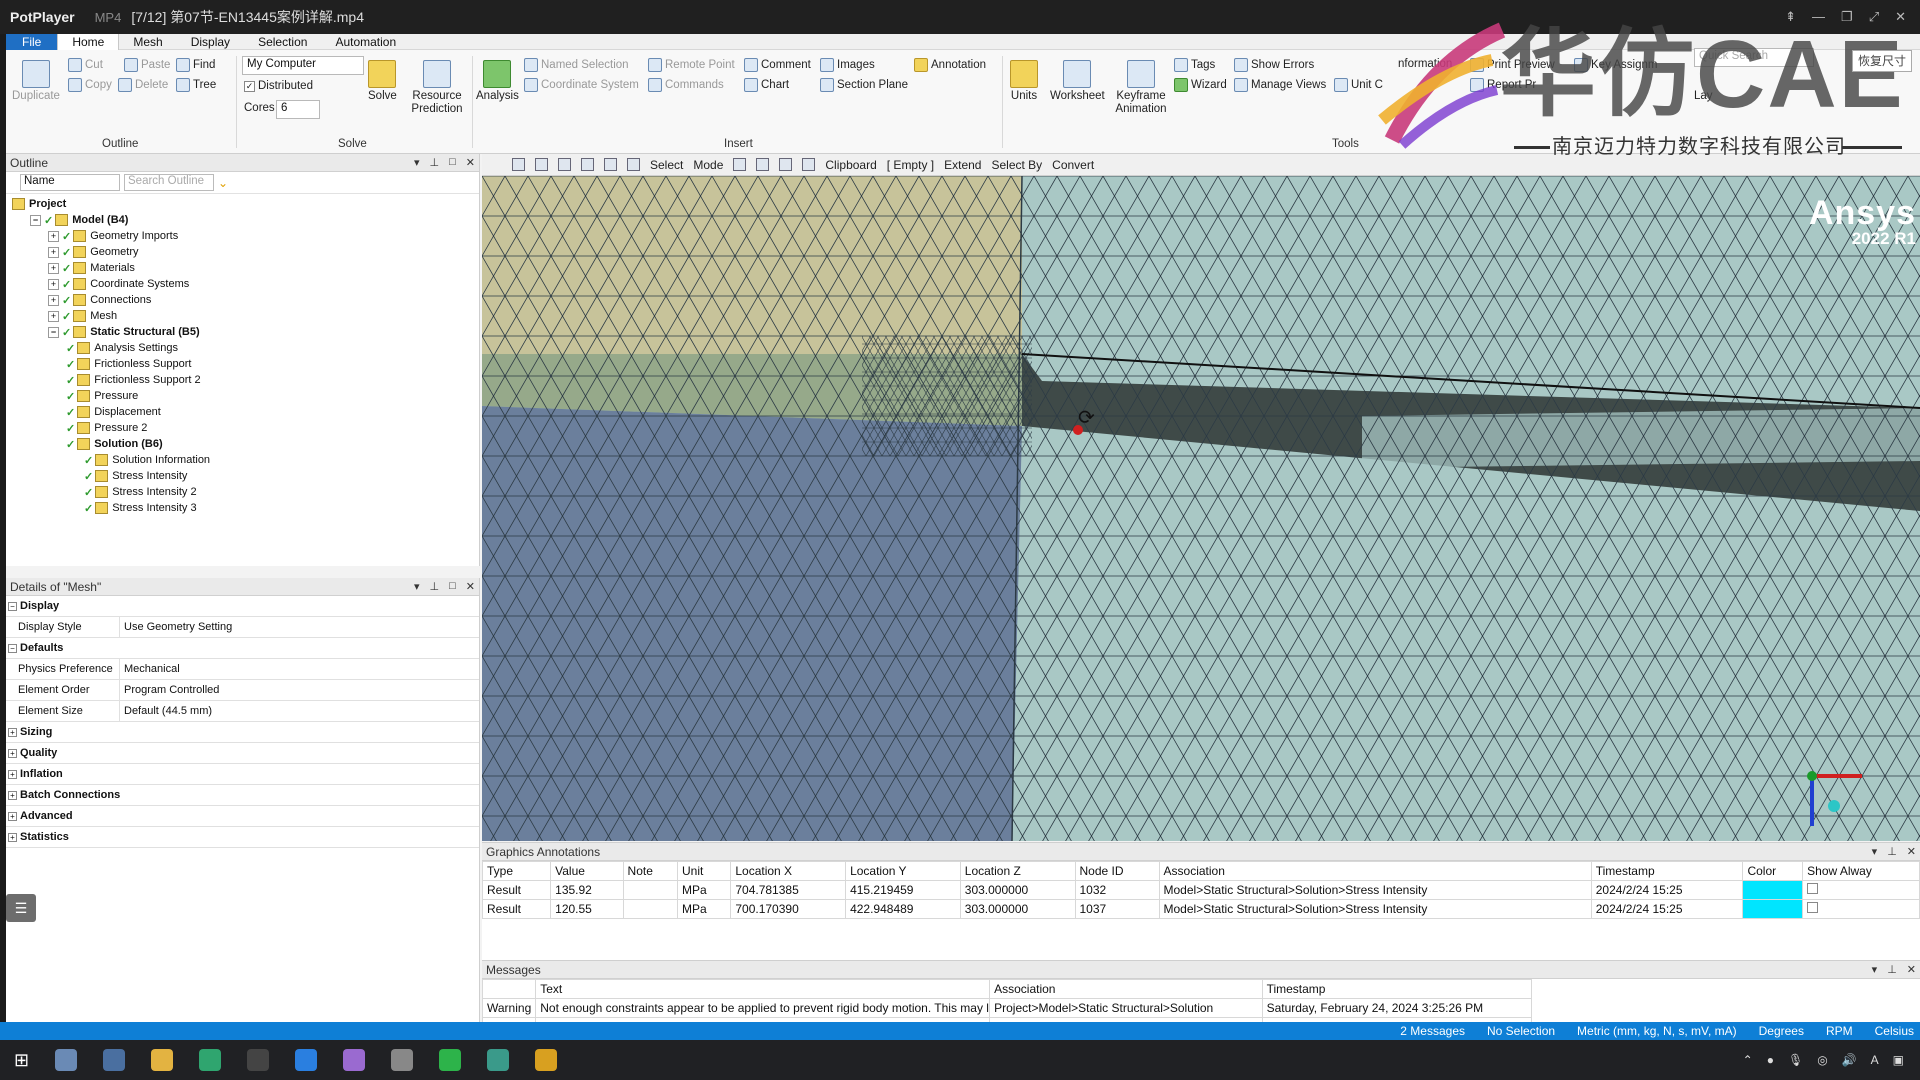 This screenshot has height=1080, width=1920. What do you see at coordinates (1194, 65) in the screenshot?
I see `tags-button: Tags` at bounding box center [1194, 65].